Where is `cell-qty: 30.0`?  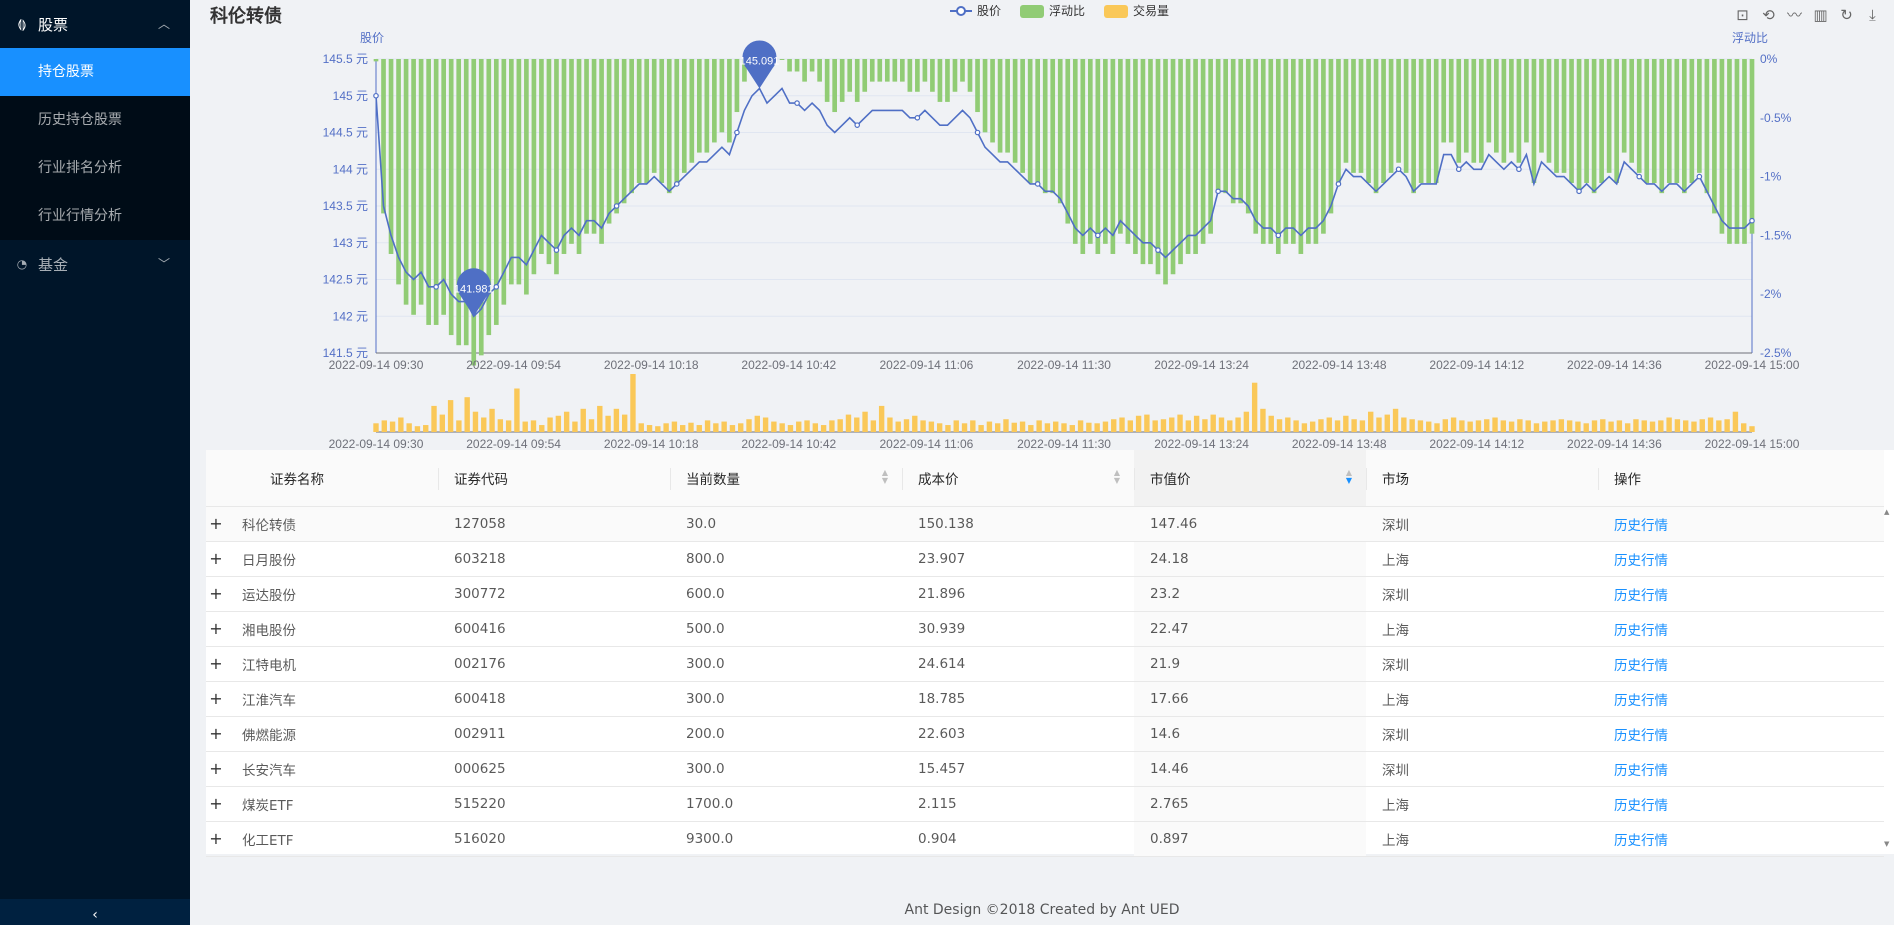 cell-qty: 30.0 is located at coordinates (786, 524).